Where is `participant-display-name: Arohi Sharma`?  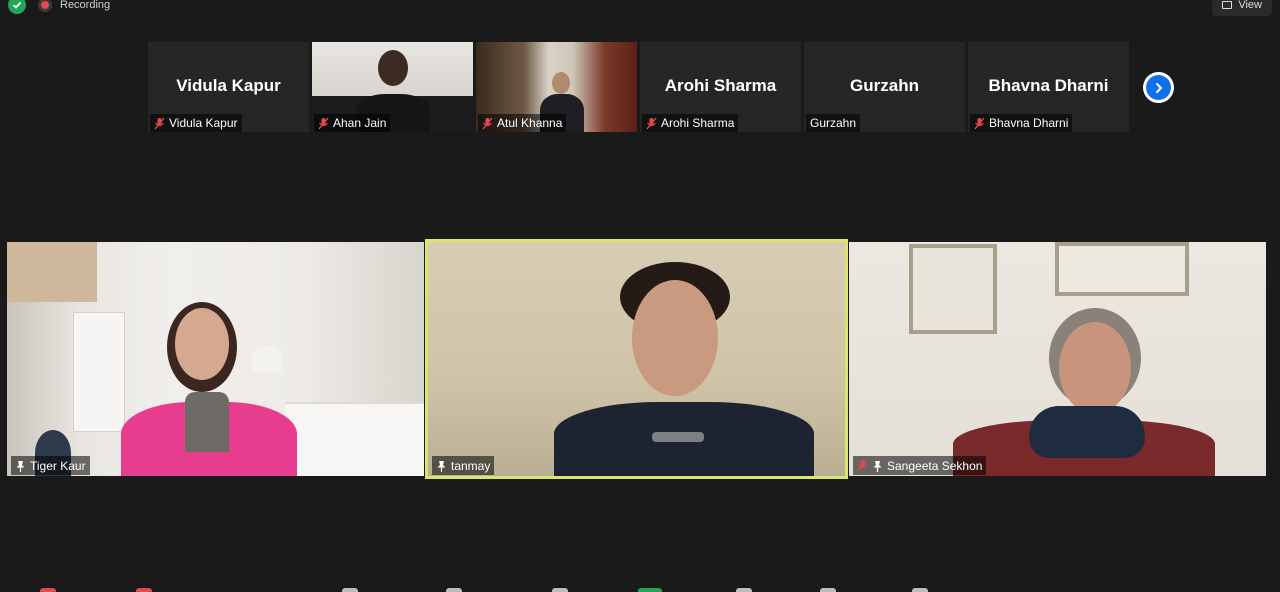
participant-display-name: Arohi Sharma is located at coordinates (720, 85).